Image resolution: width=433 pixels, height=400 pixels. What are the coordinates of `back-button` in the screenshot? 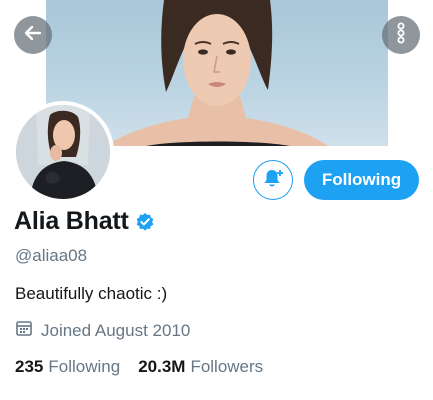 It's located at (33, 35).